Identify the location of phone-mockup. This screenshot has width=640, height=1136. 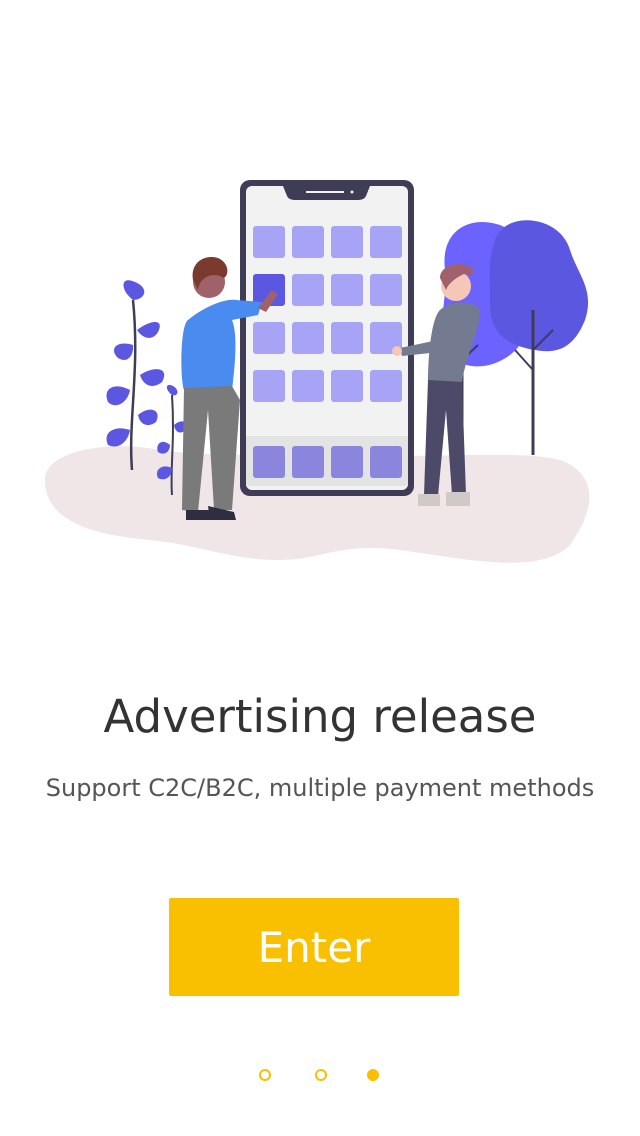
(327, 338).